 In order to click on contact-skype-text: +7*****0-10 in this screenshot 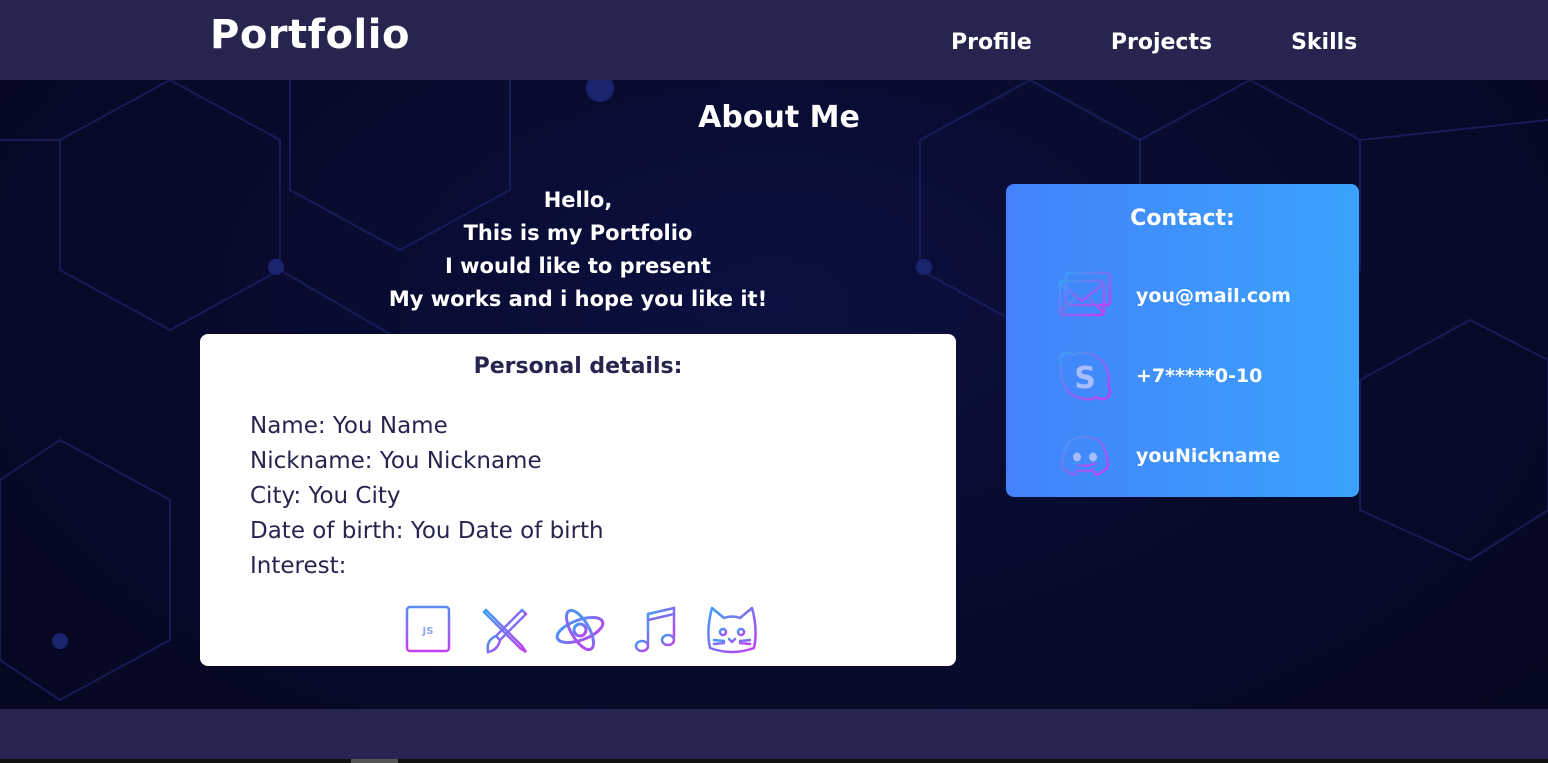, I will do `click(1199, 376)`.